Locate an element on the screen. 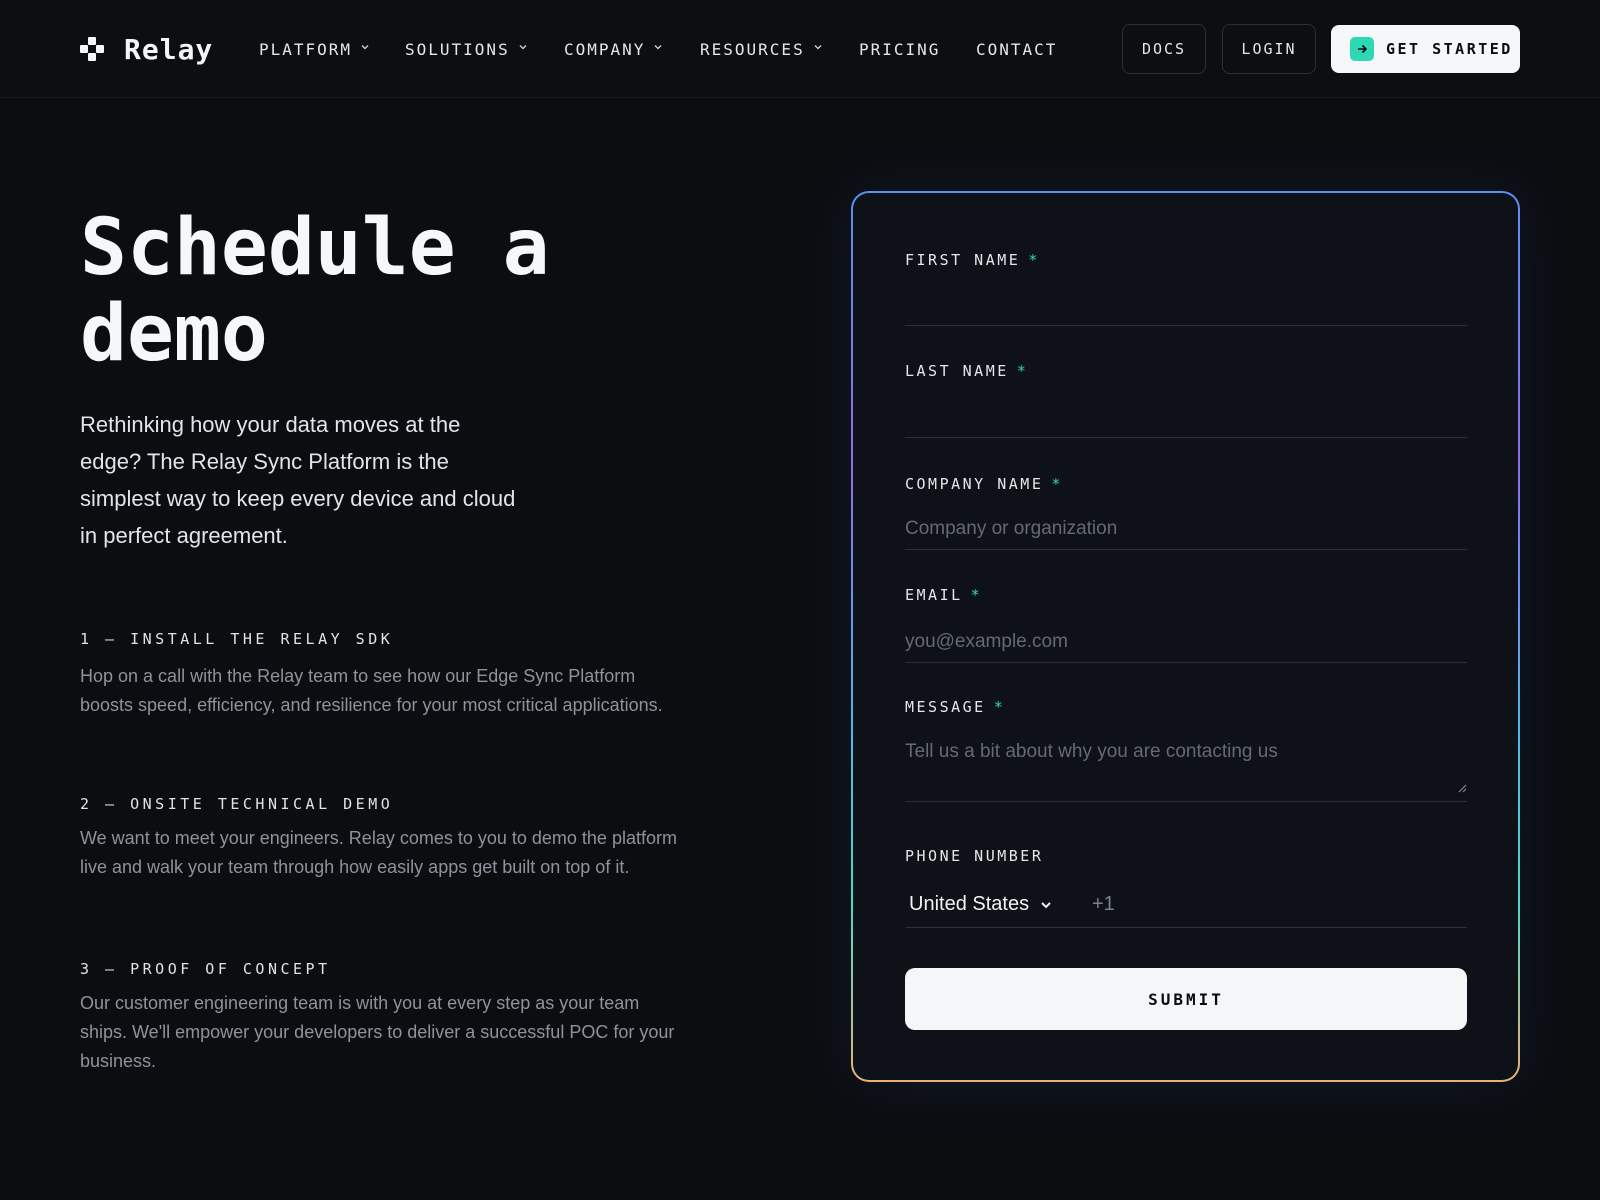 Image resolution: width=1600 pixels, height=1200 pixels. docs-button-label: DOCS is located at coordinates (1164, 49).